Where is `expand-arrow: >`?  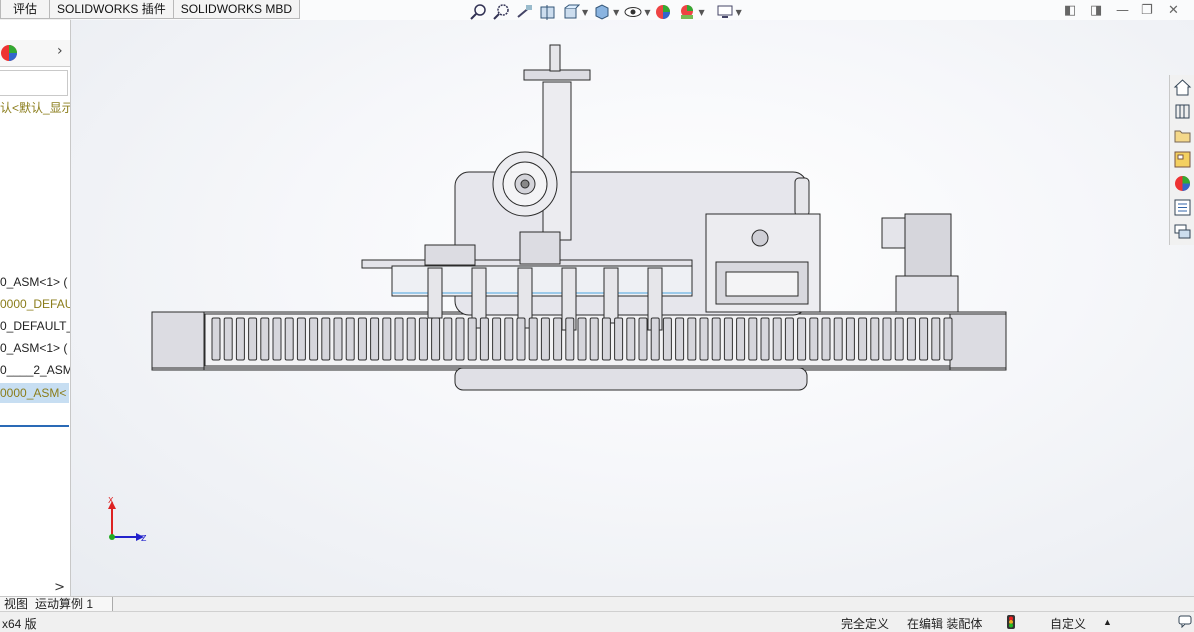 expand-arrow: > is located at coordinates (59, 587).